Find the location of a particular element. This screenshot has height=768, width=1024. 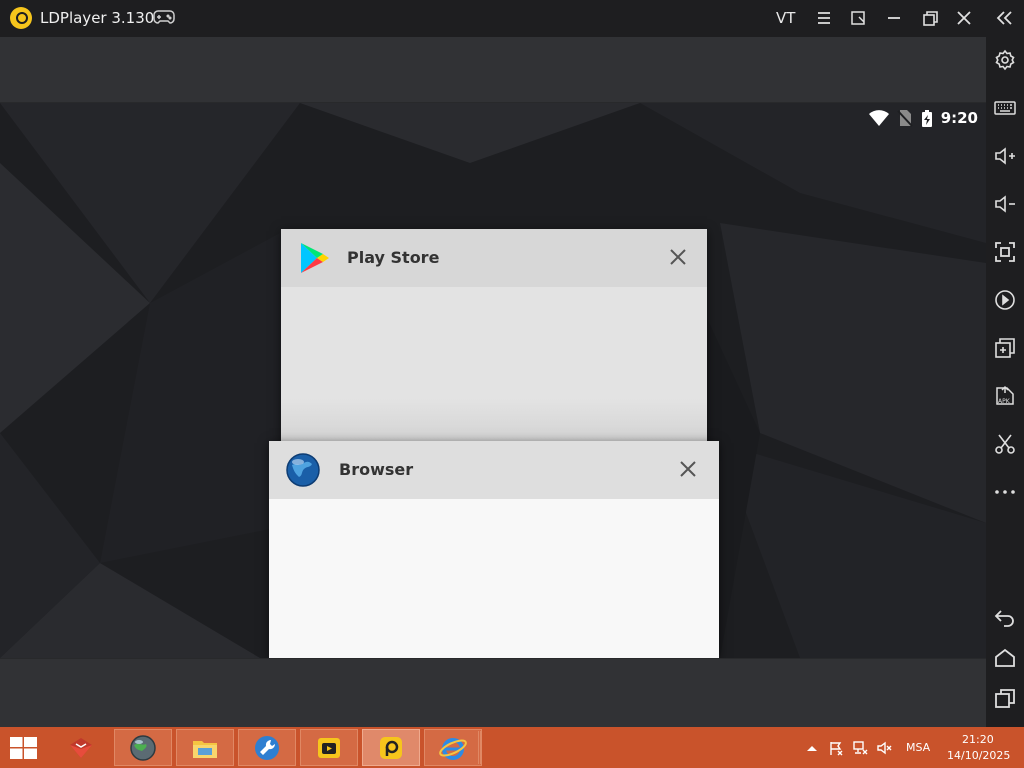

multi-instance-icon is located at coordinates (1005, 348).